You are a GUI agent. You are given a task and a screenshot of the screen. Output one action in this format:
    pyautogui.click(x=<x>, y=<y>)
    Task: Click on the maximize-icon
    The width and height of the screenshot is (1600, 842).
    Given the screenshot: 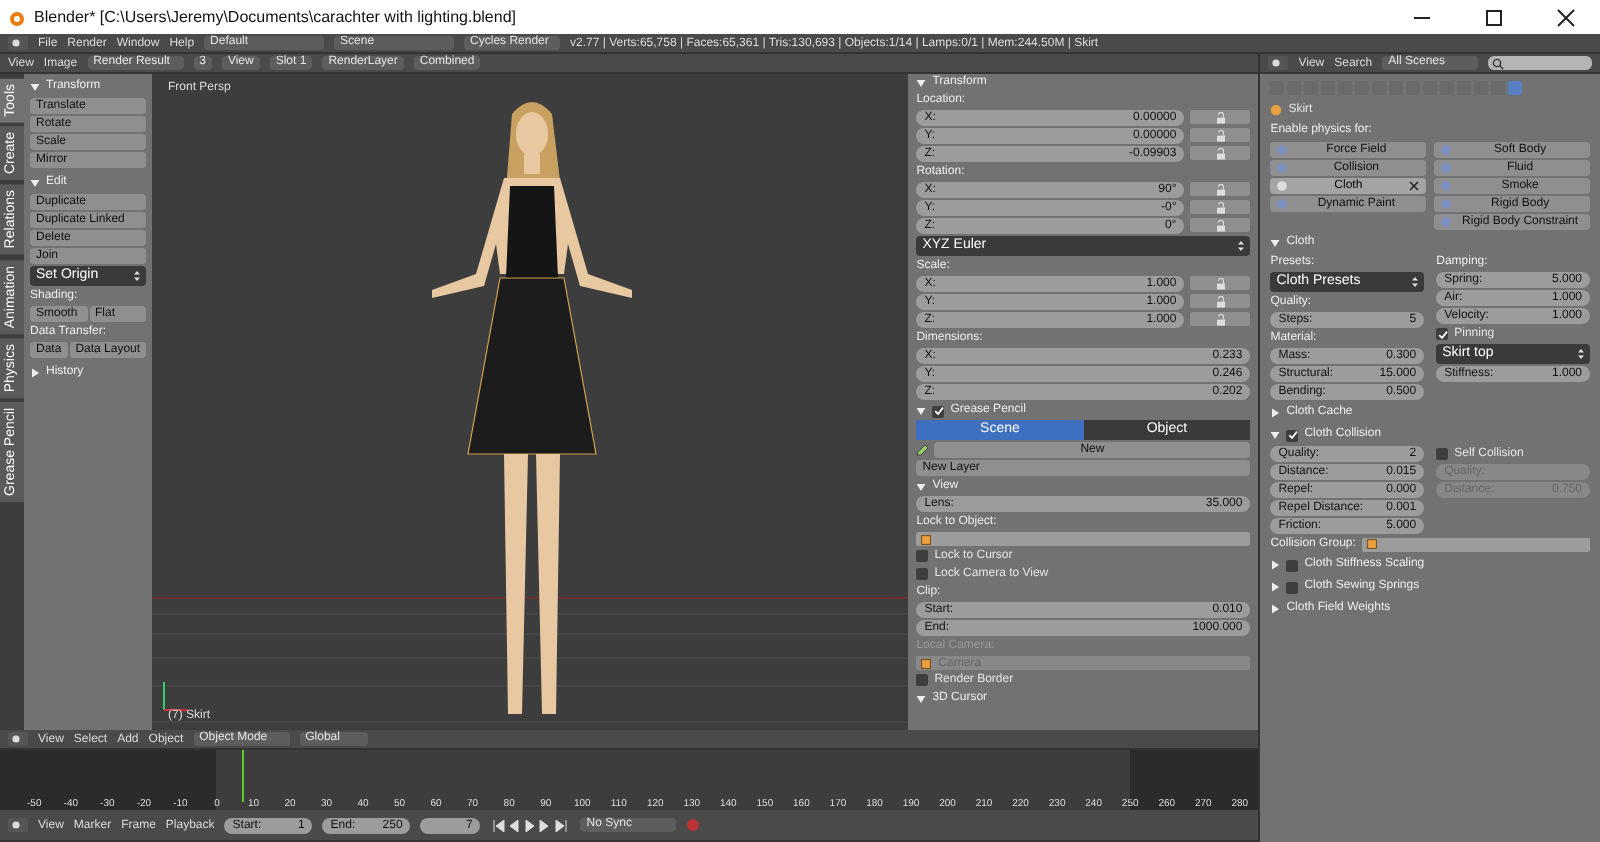 What is the action you would take?
    pyautogui.click(x=1494, y=17)
    